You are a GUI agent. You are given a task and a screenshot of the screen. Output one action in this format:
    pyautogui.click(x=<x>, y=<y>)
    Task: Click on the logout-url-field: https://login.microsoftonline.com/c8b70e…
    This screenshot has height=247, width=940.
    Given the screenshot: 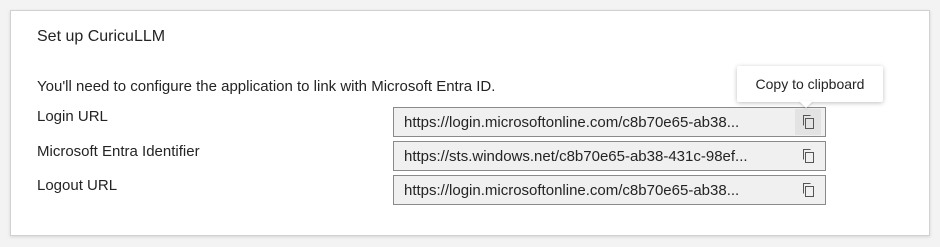 What is the action you would take?
    pyautogui.click(x=609, y=190)
    